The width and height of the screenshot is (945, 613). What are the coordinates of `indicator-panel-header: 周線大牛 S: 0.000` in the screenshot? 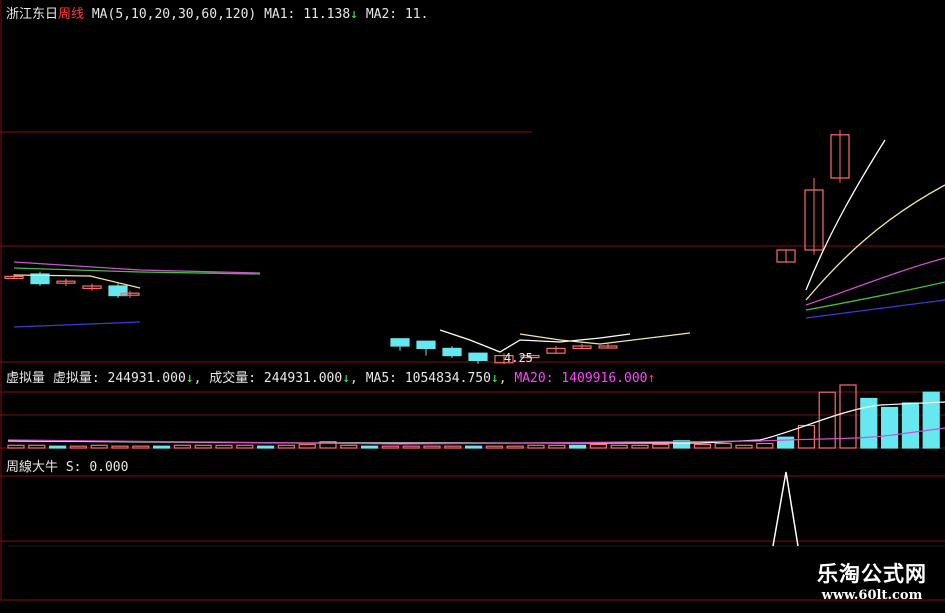 It's located at (67, 465).